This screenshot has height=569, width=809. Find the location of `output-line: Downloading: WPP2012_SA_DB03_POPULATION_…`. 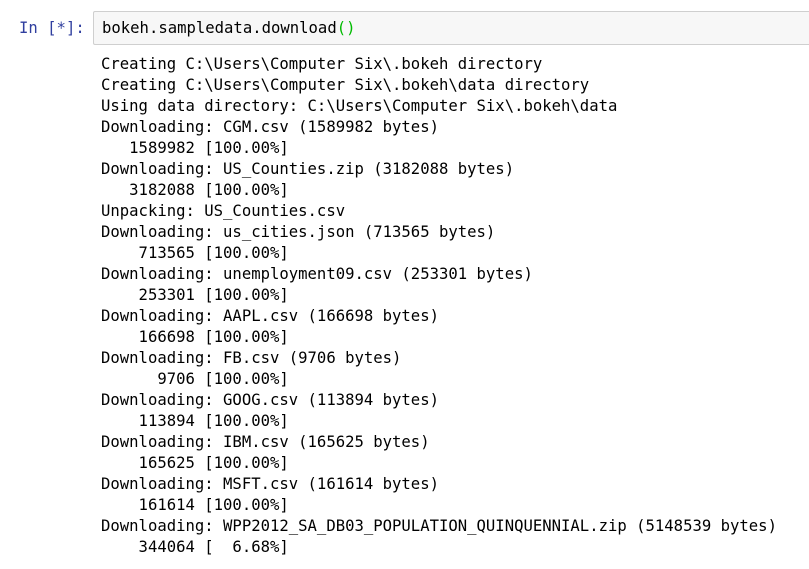

output-line: Downloading: WPP2012_SA_DB03_POPULATION_… is located at coordinates (439, 526).